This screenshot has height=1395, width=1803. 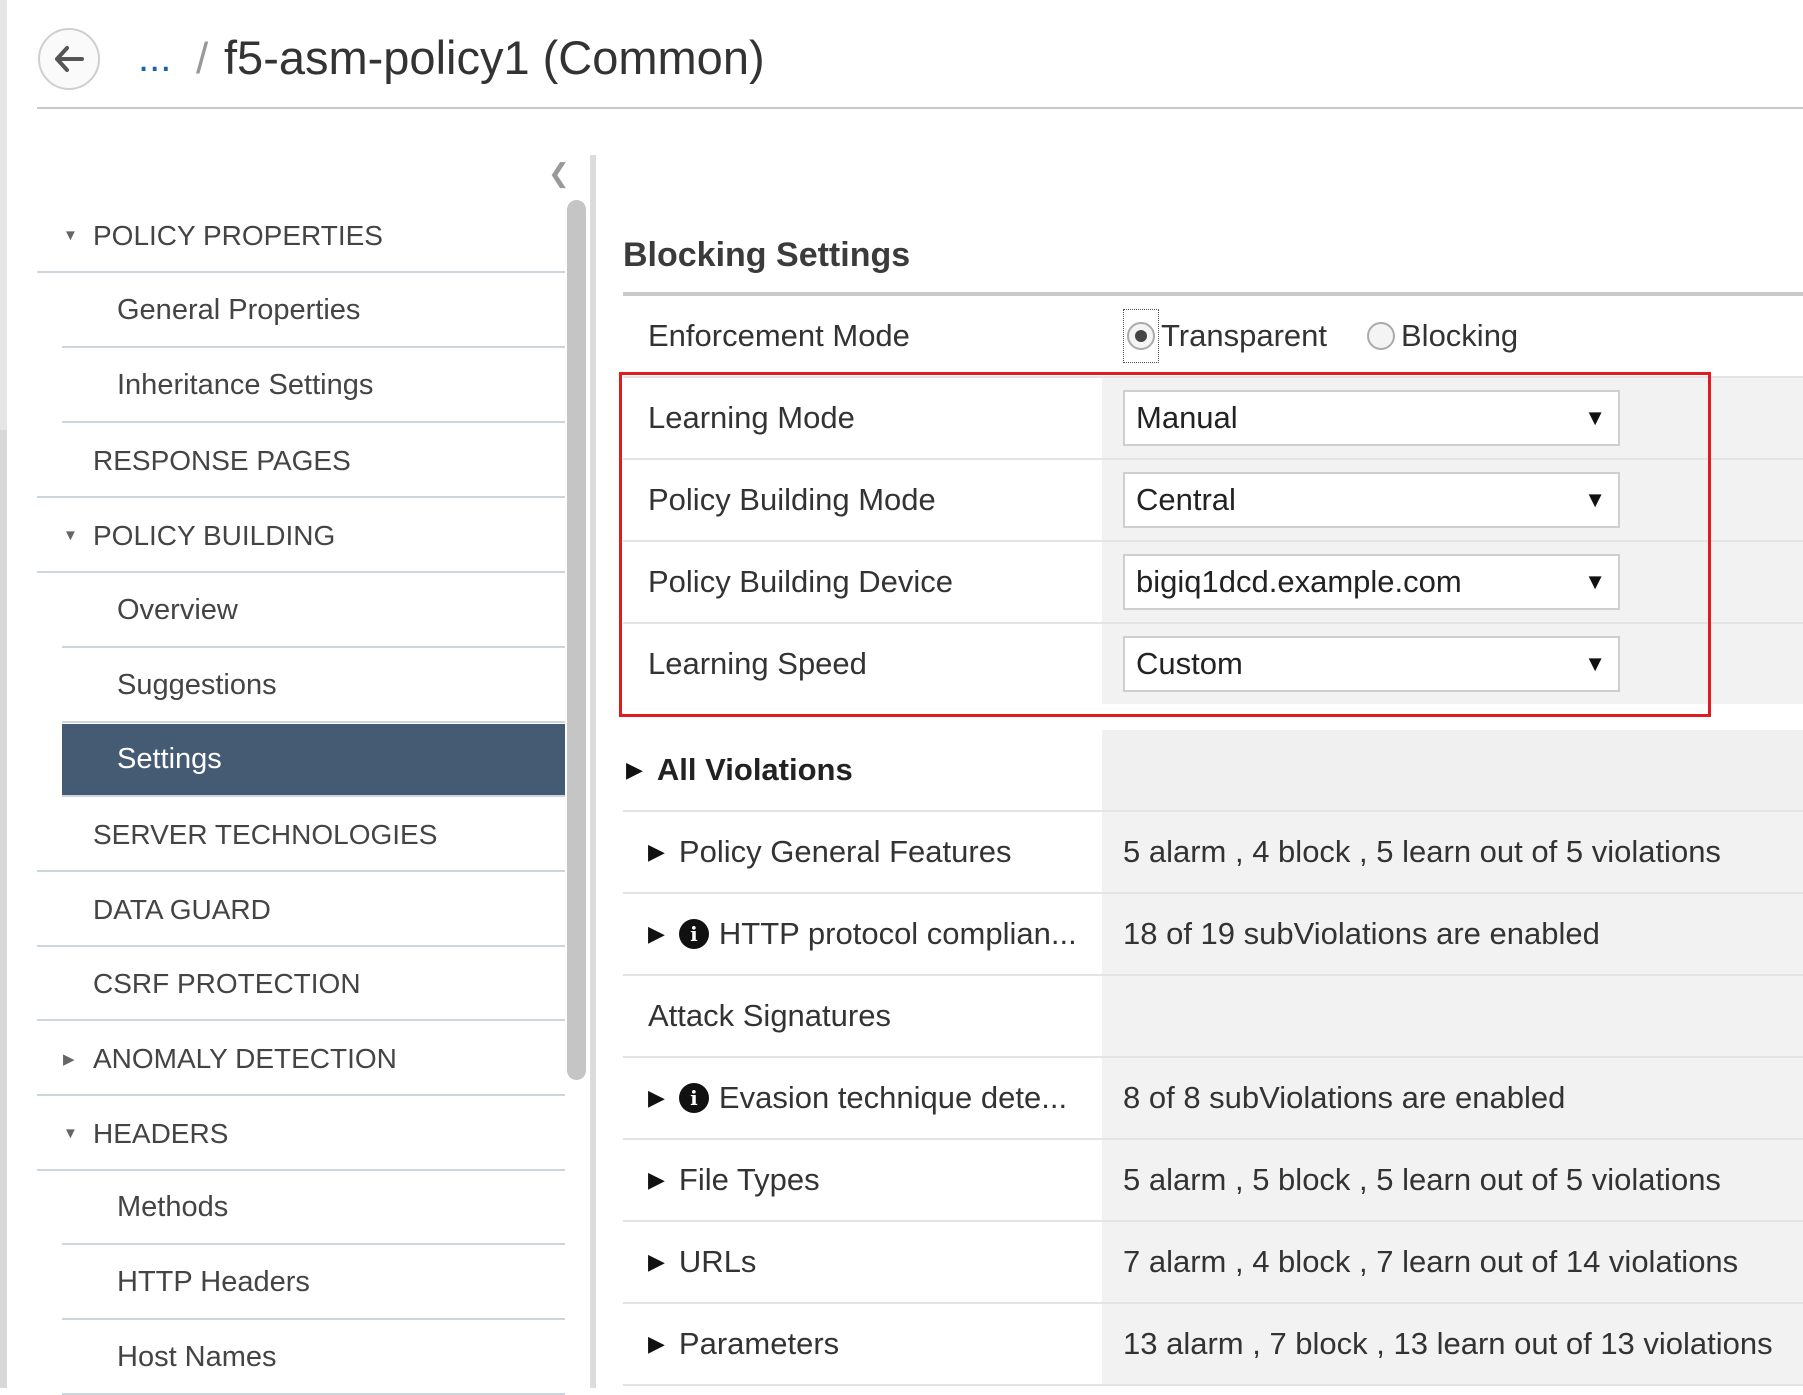 What do you see at coordinates (177, 610) in the screenshot?
I see `sidebar-item-label: Overview` at bounding box center [177, 610].